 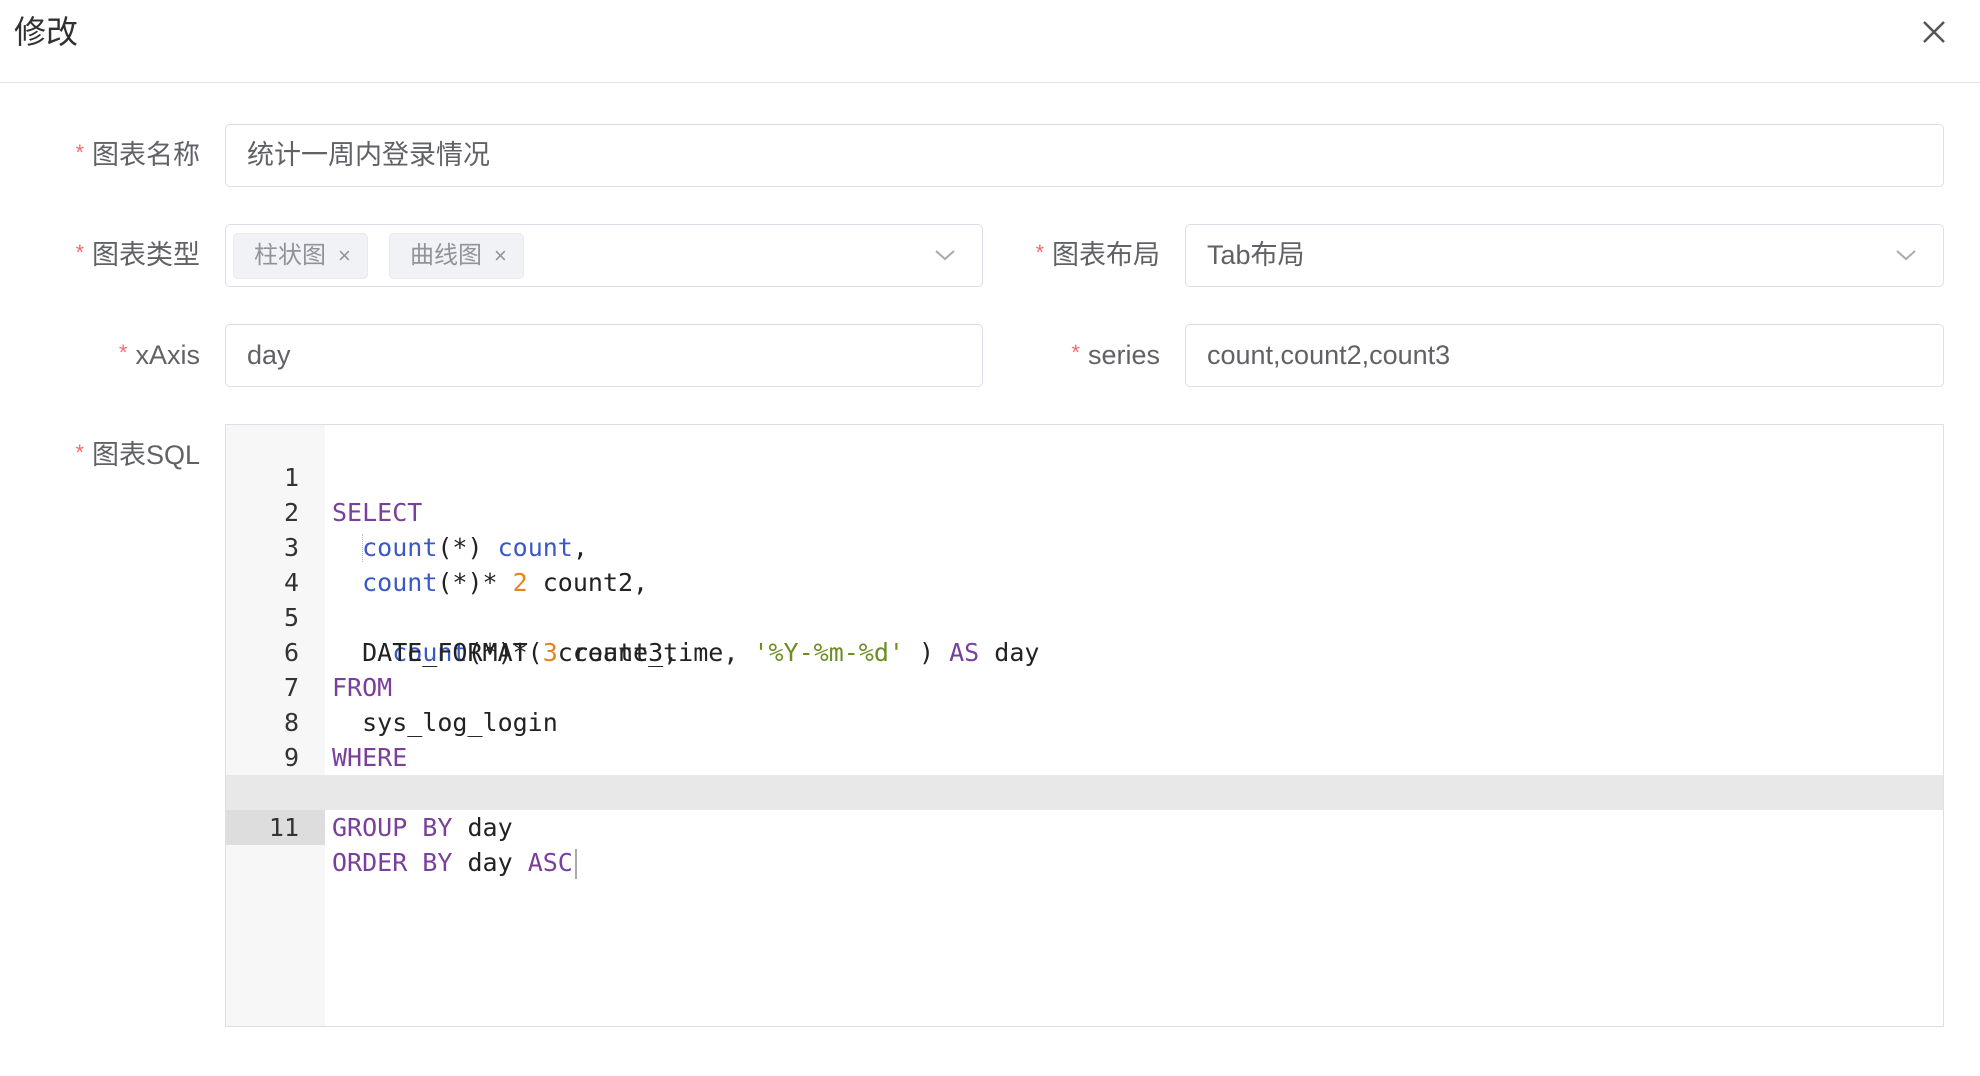 I want to click on chart-type-label-text: 图表类型, so click(x=146, y=255).